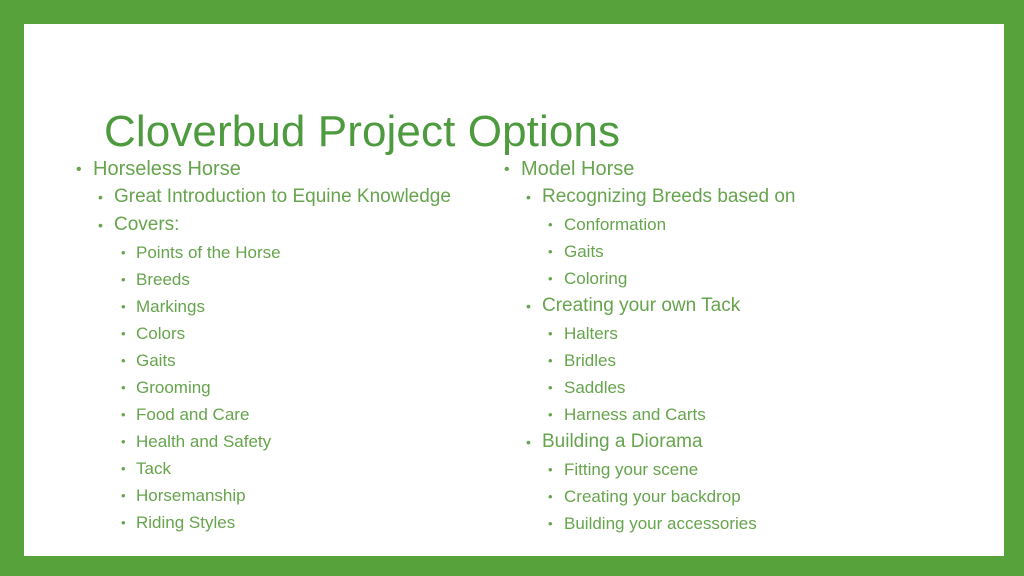  Describe the element at coordinates (739, 469) in the screenshot. I see `list-item-level3: • Fitting your scene` at that location.